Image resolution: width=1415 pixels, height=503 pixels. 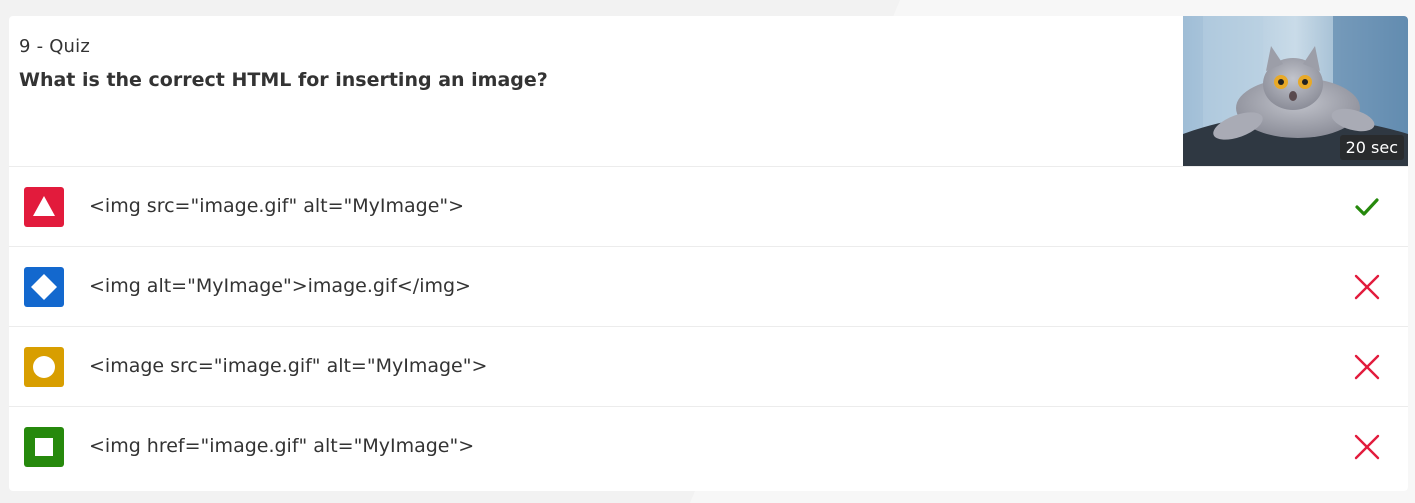 What do you see at coordinates (44, 367) in the screenshot?
I see `circle-icon` at bounding box center [44, 367].